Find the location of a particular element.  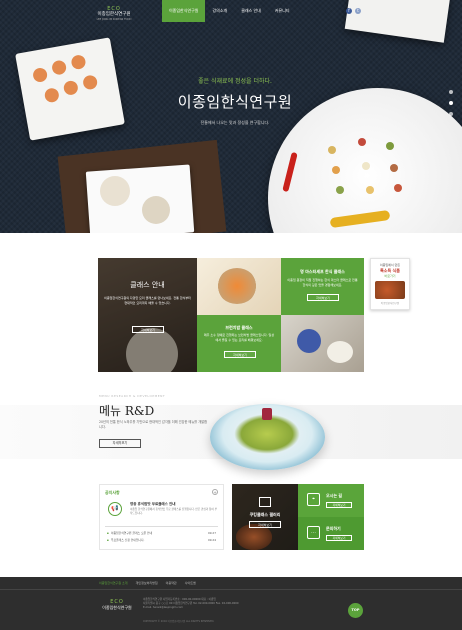

logo-sub: LEE JONG IM KOREAN FOOD is located at coordinates (114, 19).